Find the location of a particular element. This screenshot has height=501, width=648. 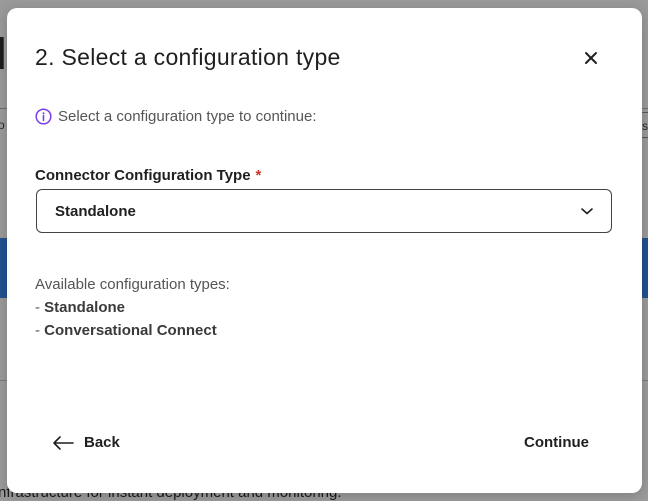

info-circle-icon is located at coordinates (43, 116).